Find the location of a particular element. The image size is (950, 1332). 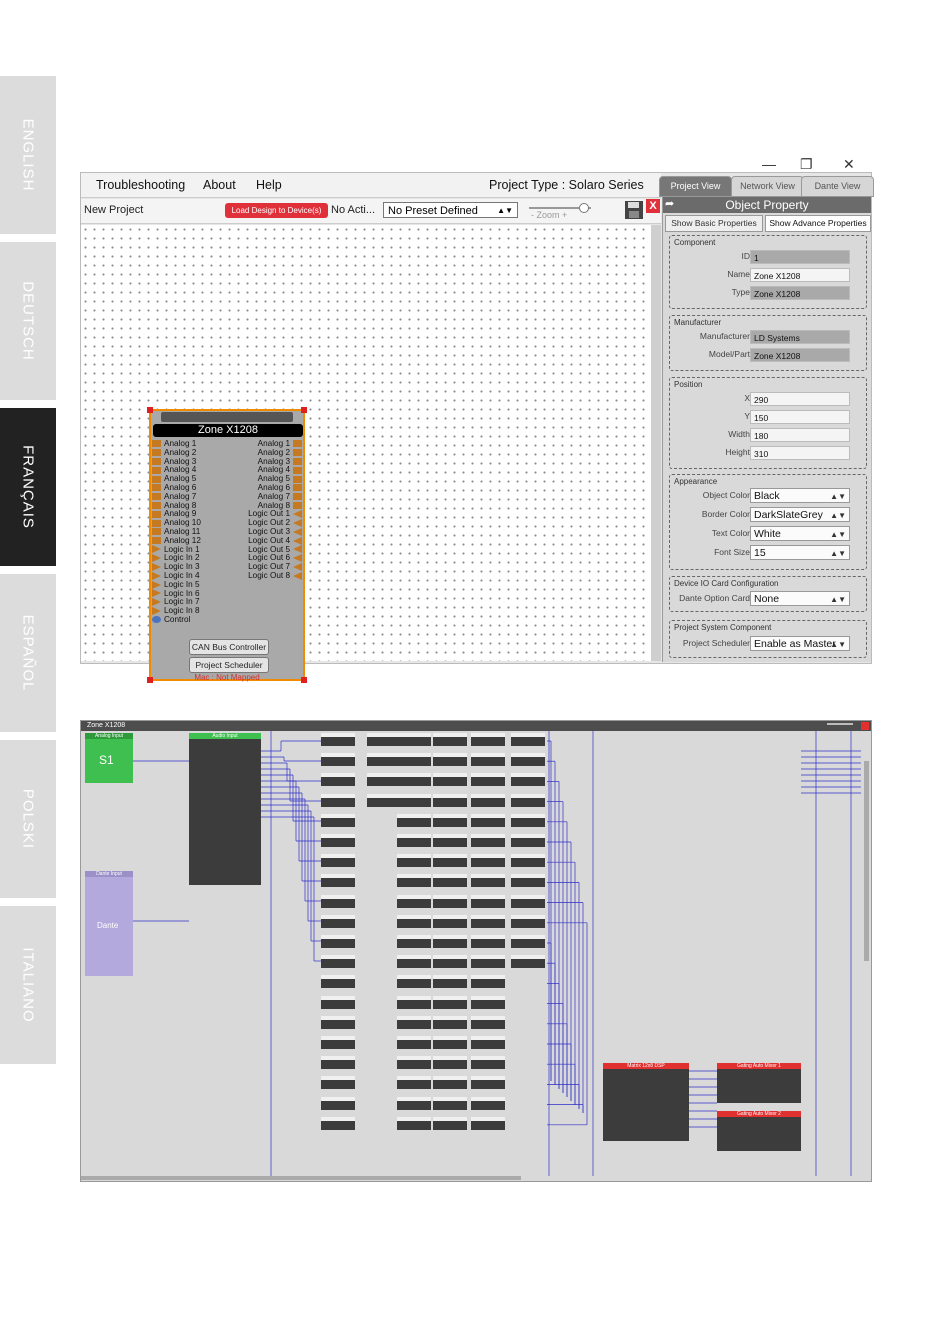

project-scheduler-select: Enable as Master ▲▼ is located at coordinates (800, 643).